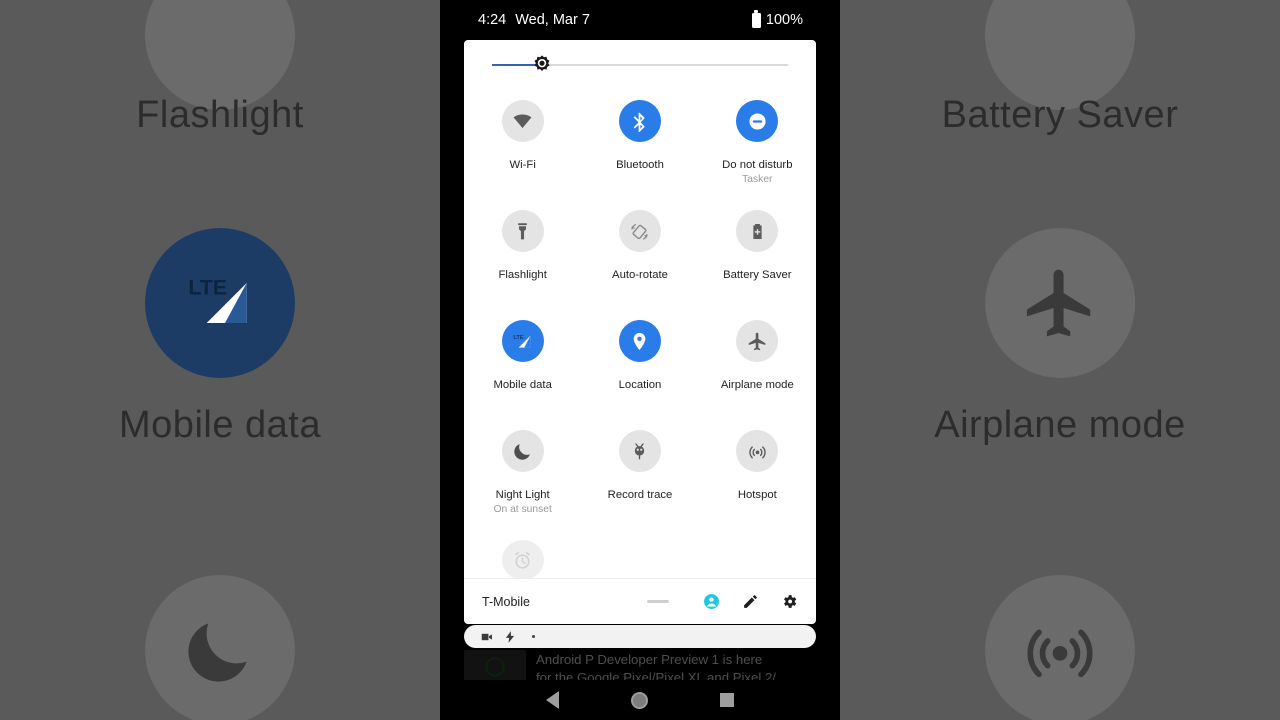 Image resolution: width=1280 pixels, height=720 pixels. I want to click on tile-row: Wi-Fi Bluetooth Do not disturb Tasker, so click(640, 149).